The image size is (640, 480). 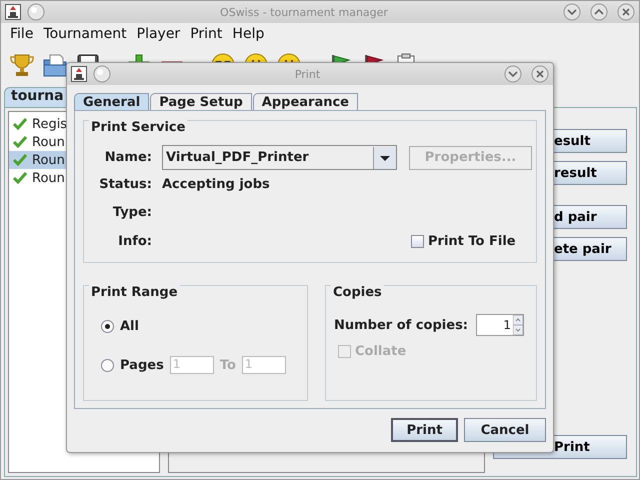 I want to click on status-value: Accepting jobs, so click(x=216, y=184).